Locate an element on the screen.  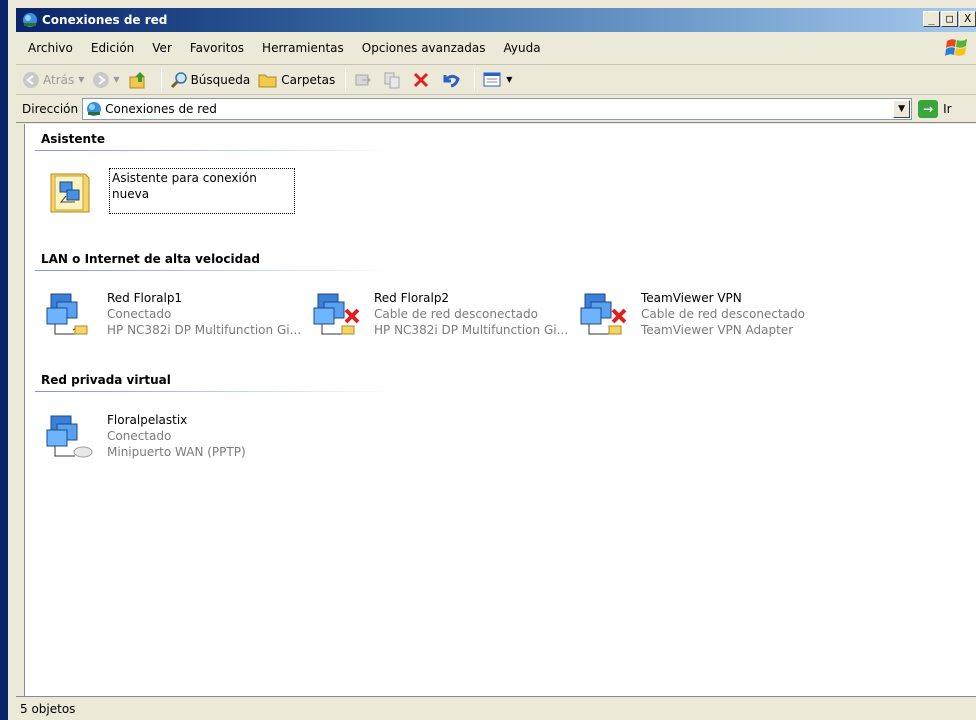
close-button: X is located at coordinates (967, 19).